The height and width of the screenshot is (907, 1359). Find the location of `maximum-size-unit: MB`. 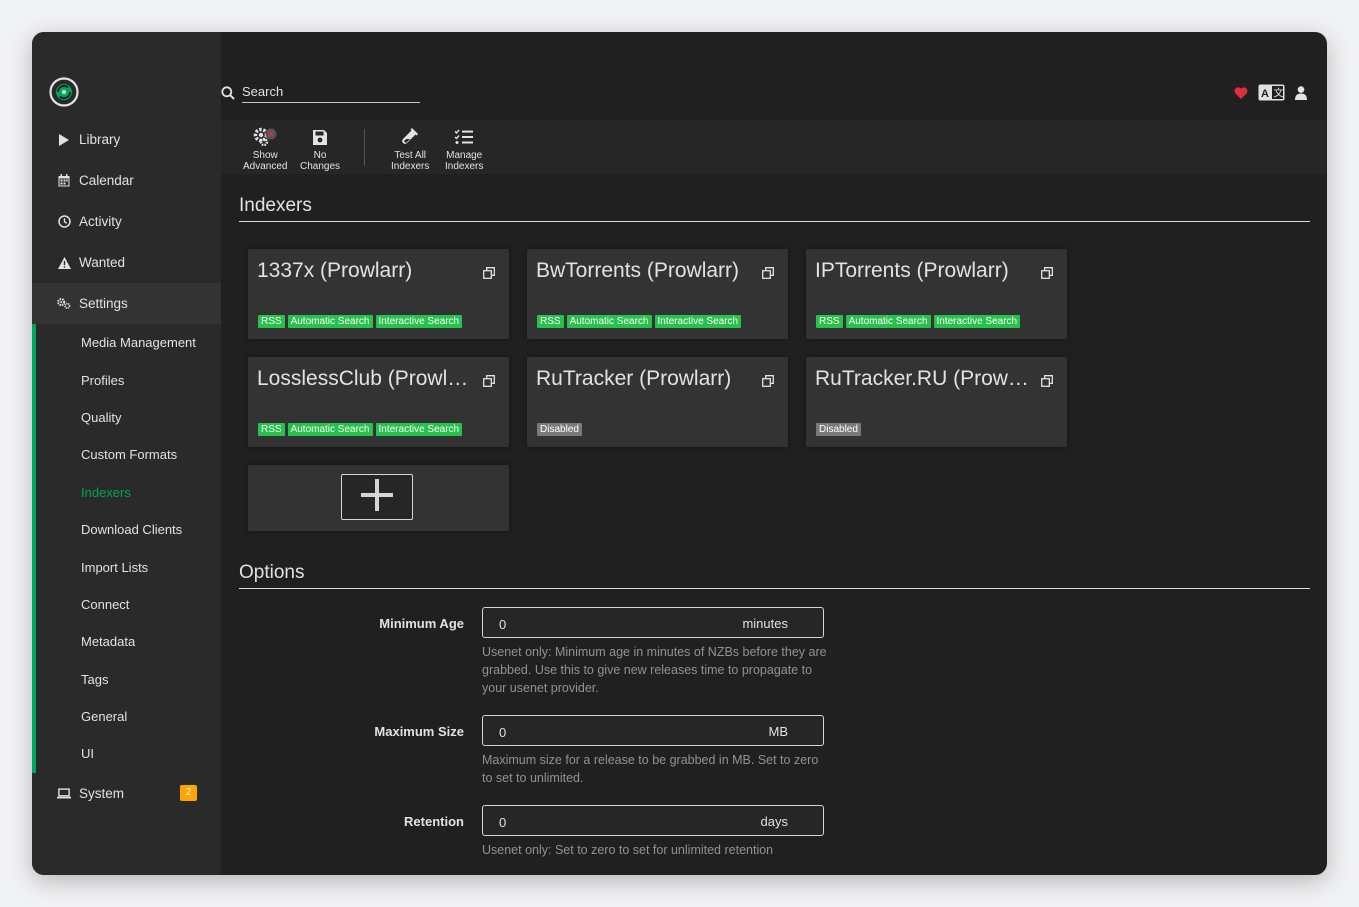

maximum-size-unit: MB is located at coordinates (778, 731).